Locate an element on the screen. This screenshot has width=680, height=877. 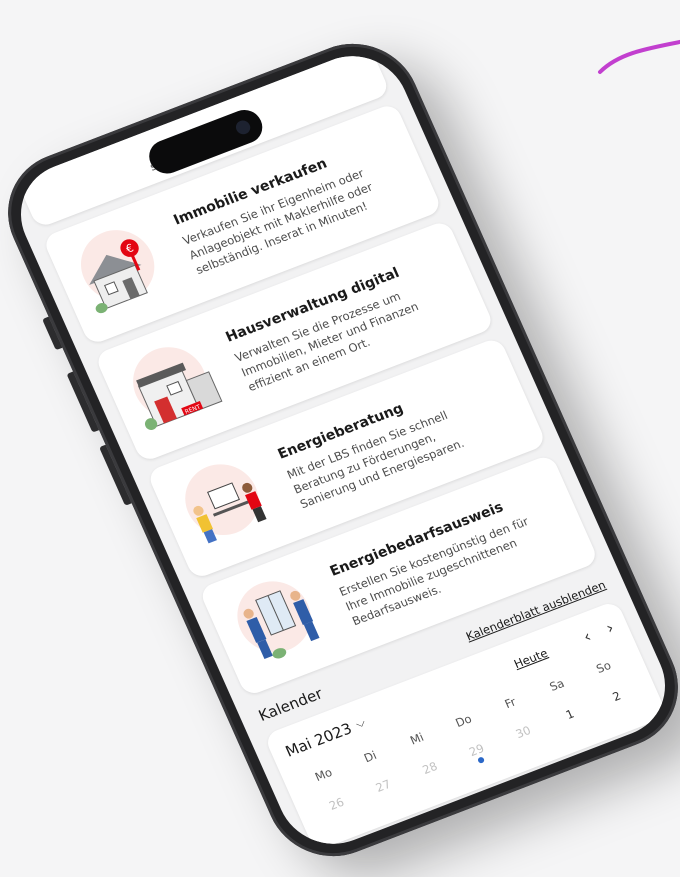
phone-mute-switch is located at coordinates (52, 333).